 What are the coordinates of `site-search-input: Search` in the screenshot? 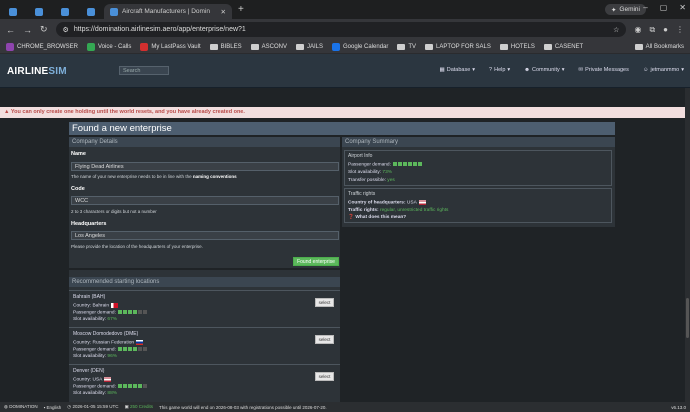 It's located at (144, 70).